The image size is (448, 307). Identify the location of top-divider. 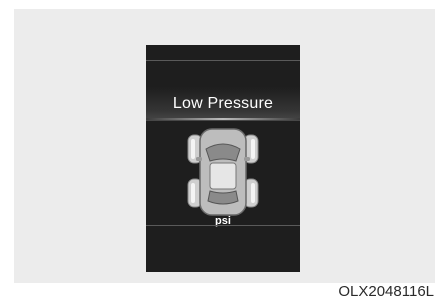
(223, 60).